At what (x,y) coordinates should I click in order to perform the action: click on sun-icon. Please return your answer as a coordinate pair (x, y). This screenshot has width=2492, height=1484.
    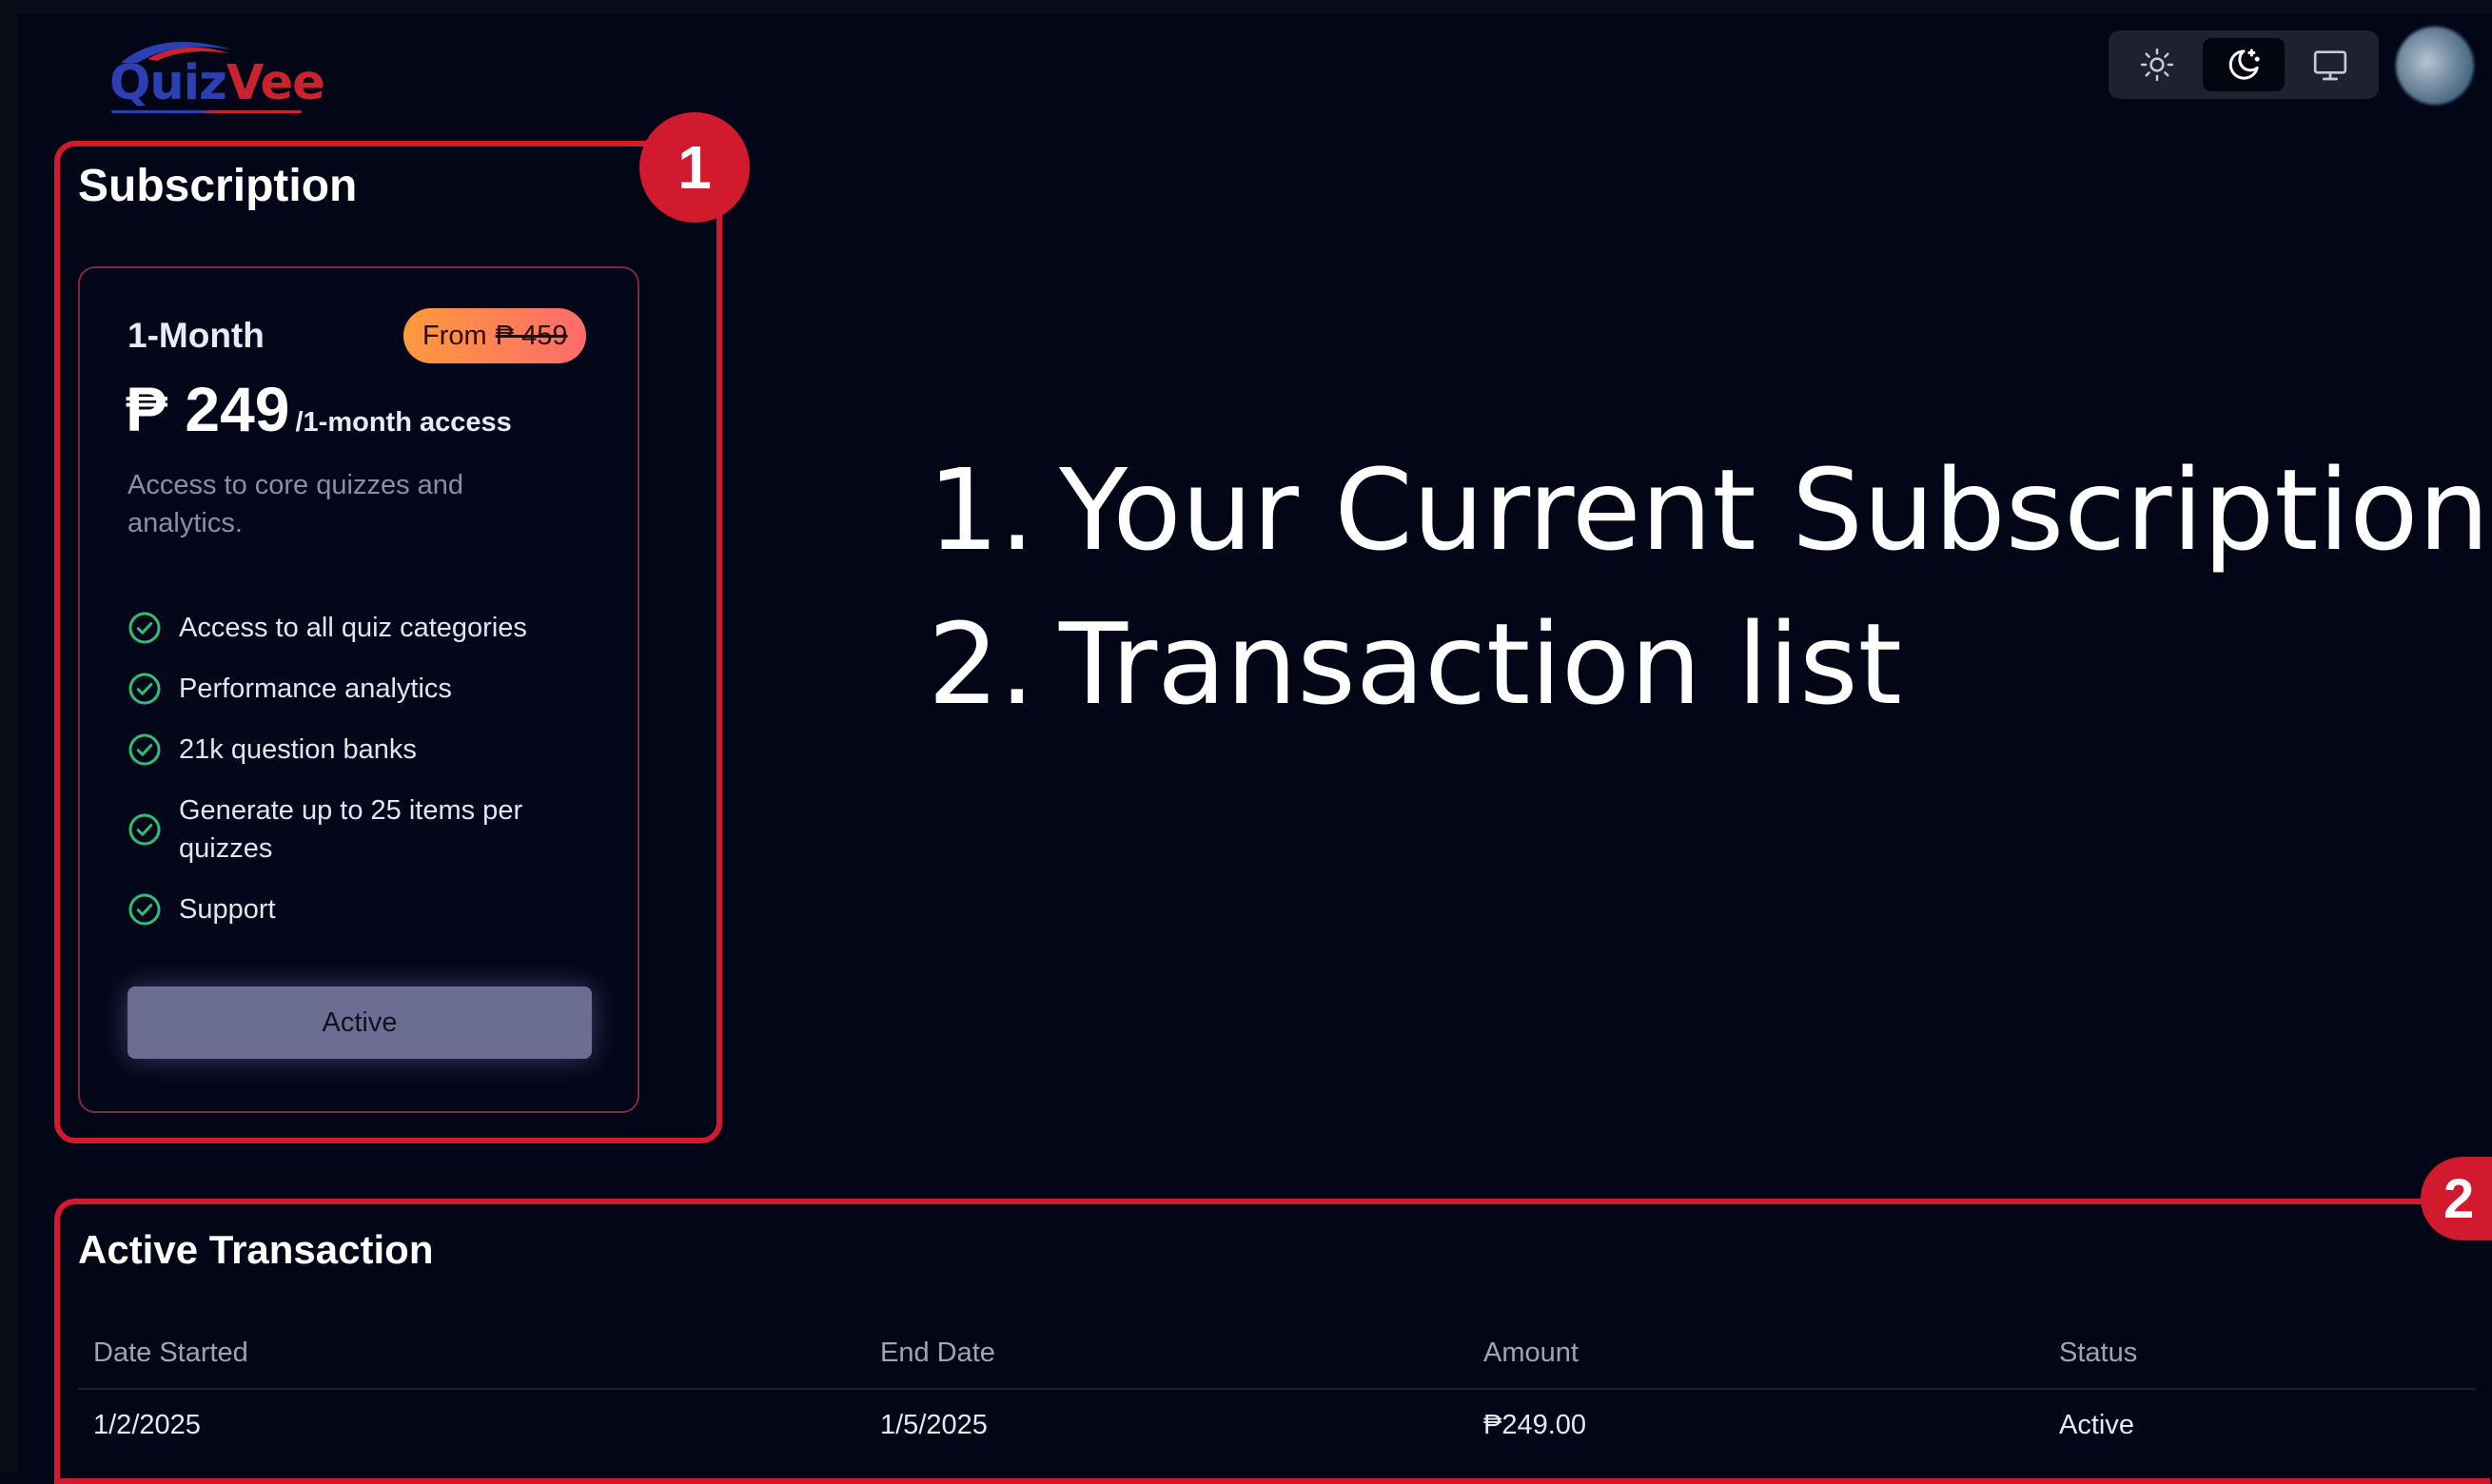
    Looking at the image, I should click on (2157, 65).